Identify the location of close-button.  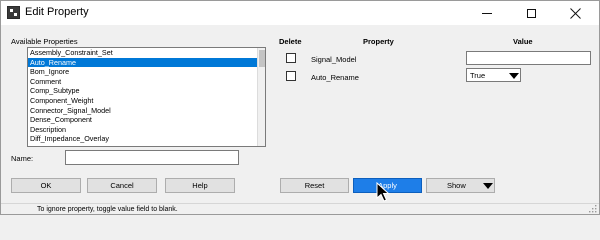
(575, 13).